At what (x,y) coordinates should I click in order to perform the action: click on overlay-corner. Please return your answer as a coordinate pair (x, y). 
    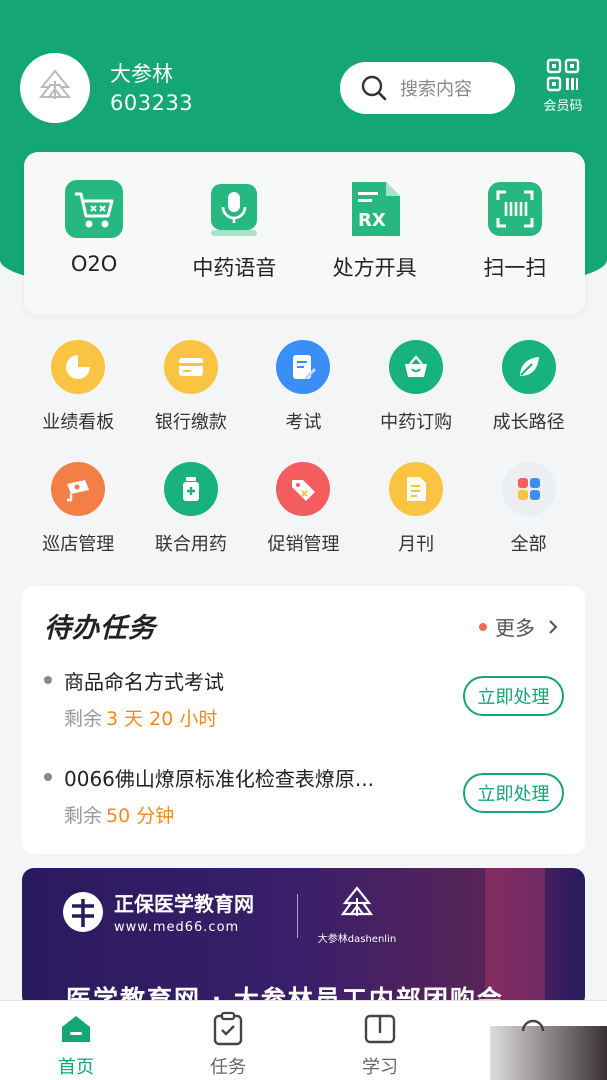
    Looking at the image, I should click on (548, 1053).